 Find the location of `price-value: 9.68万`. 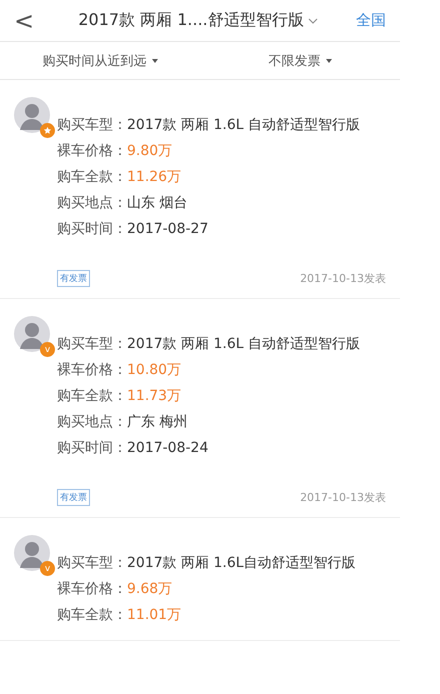

price-value: 9.68万 is located at coordinates (149, 589).